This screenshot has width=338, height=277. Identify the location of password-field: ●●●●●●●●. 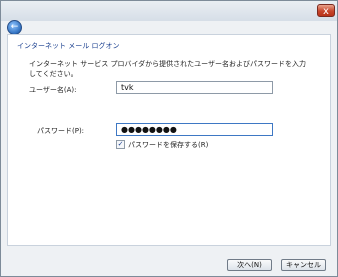
(194, 129).